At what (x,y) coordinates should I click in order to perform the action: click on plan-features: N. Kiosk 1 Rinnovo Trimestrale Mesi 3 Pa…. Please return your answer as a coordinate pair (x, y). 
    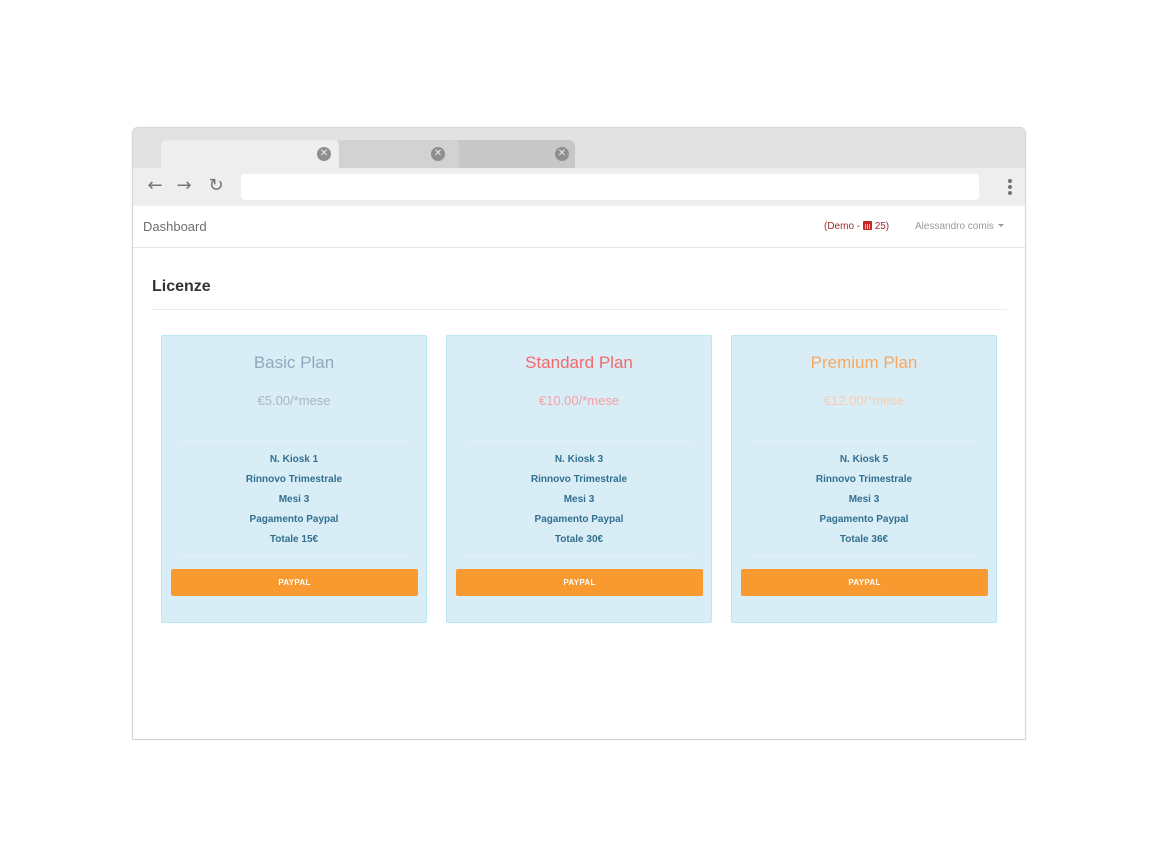
    Looking at the image, I should click on (294, 503).